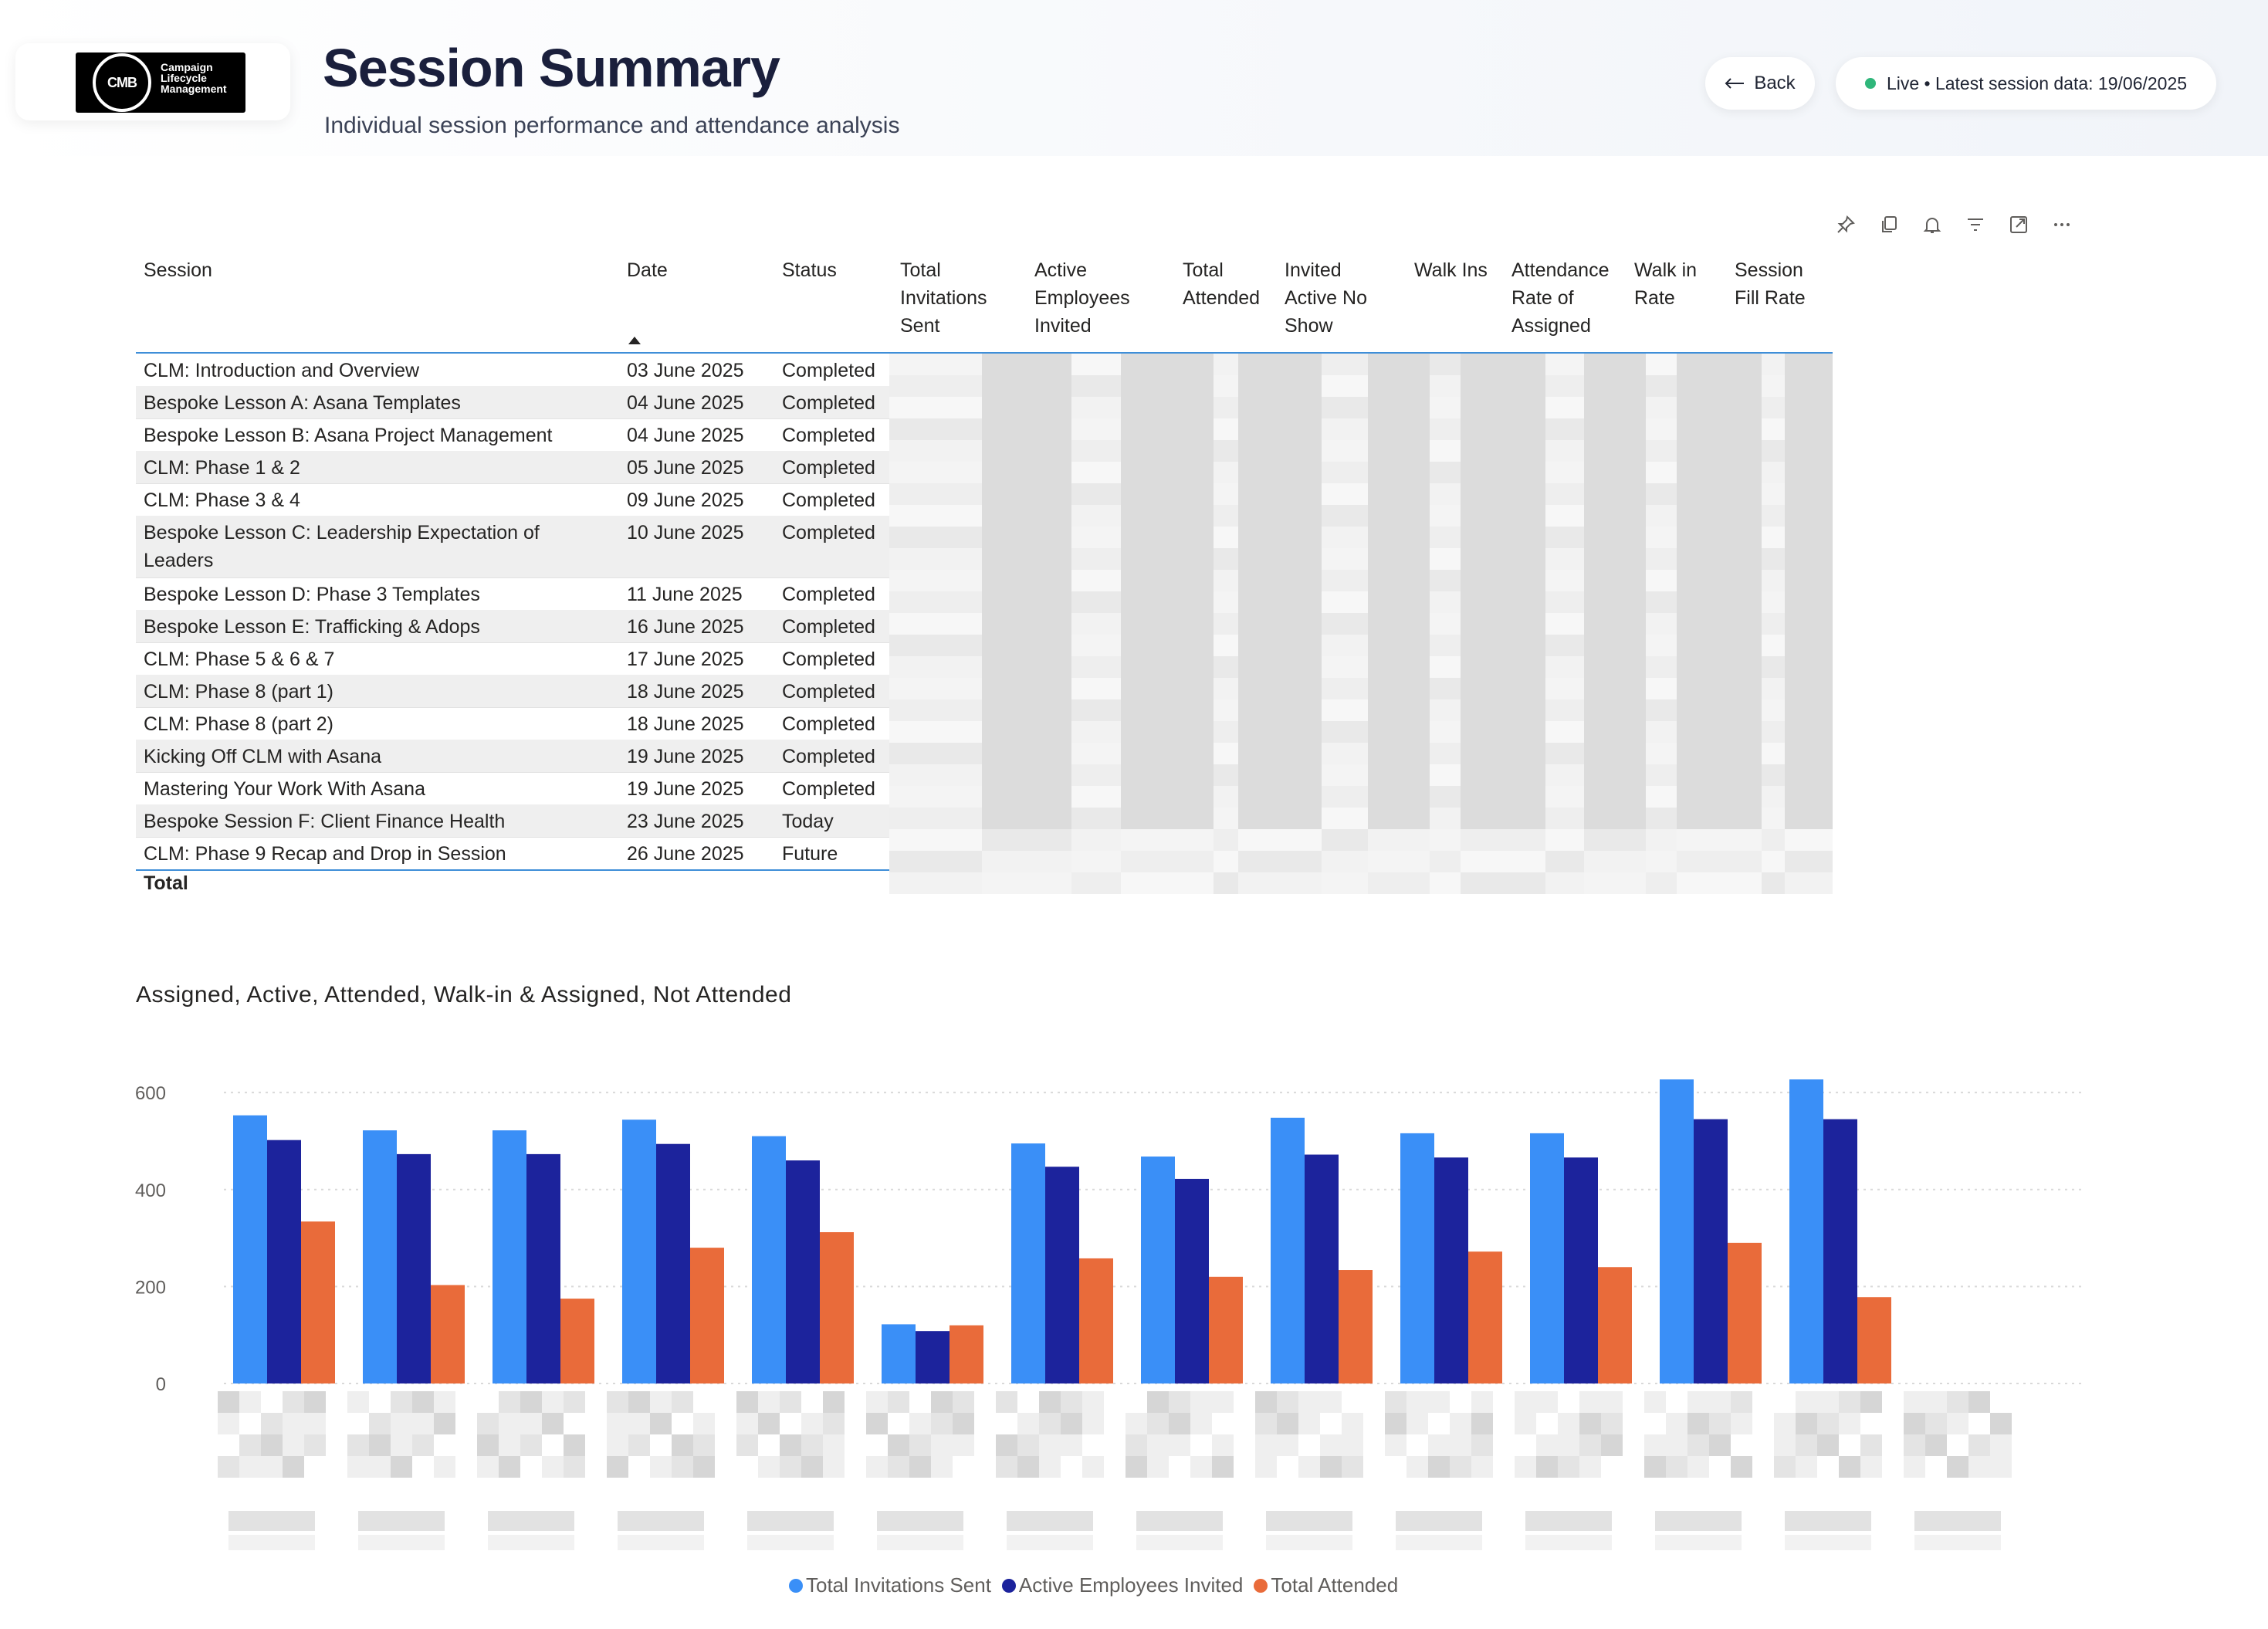 Image resolution: width=2268 pixels, height=1629 pixels. Describe the element at coordinates (1665, 284) in the screenshot. I see `column-header-walk-in-rate: Walk in Rate` at that location.